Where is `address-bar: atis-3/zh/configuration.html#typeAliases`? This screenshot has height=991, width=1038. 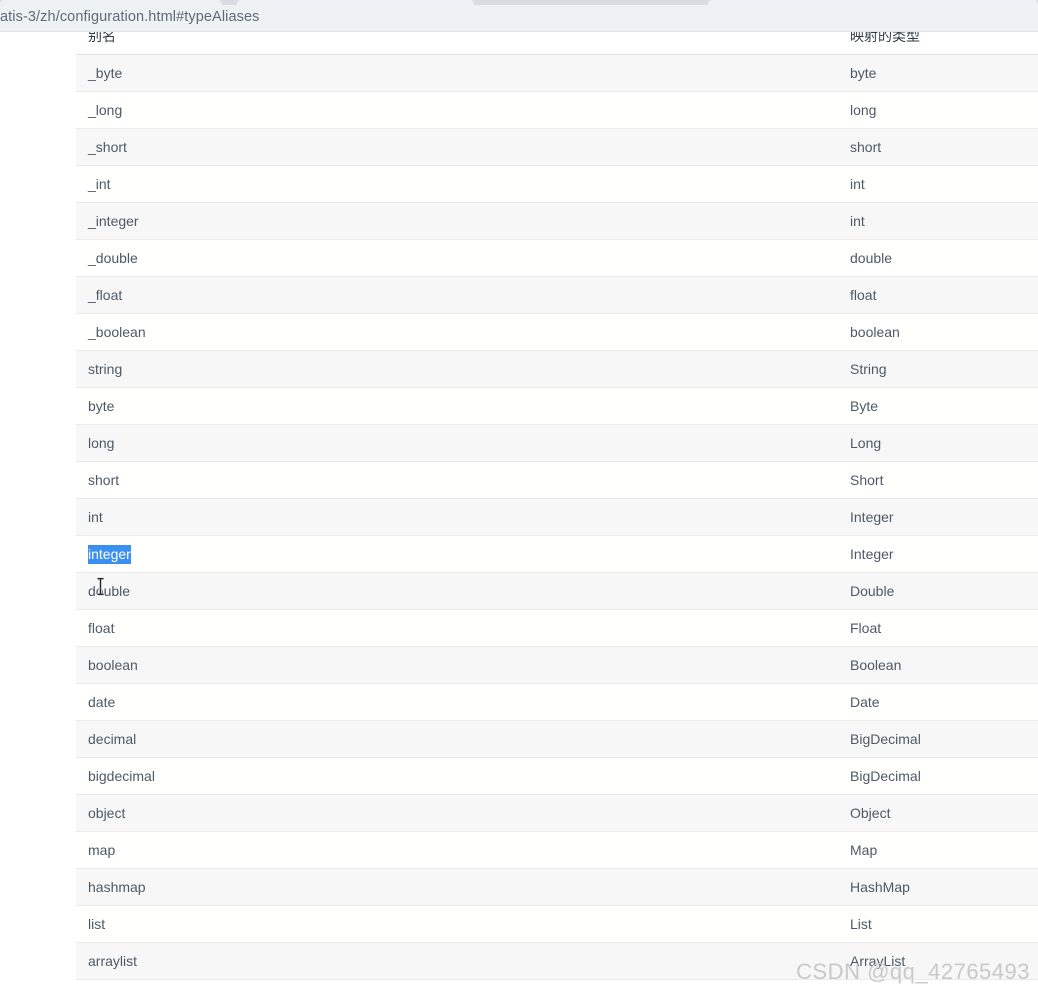 address-bar: atis-3/zh/configuration.html#typeAliases is located at coordinates (519, 18).